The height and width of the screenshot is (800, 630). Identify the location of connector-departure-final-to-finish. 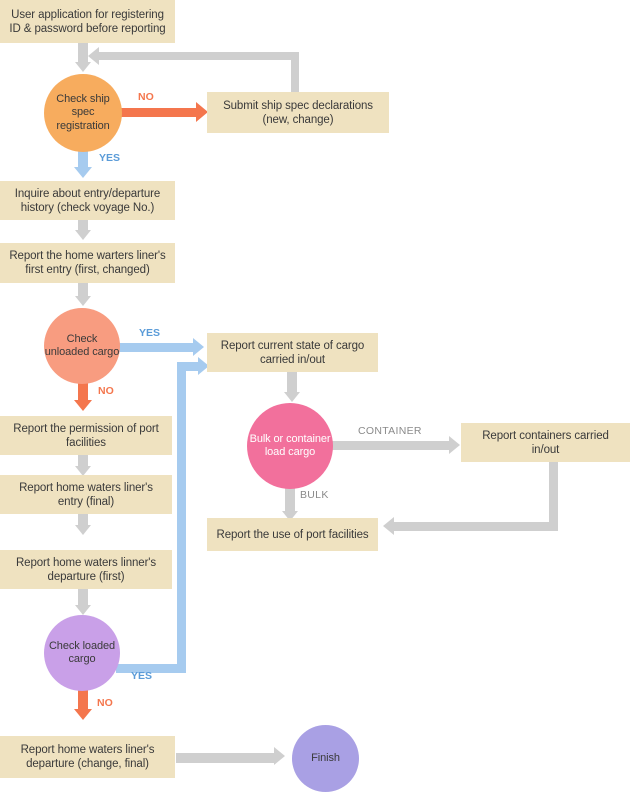
(226, 758).